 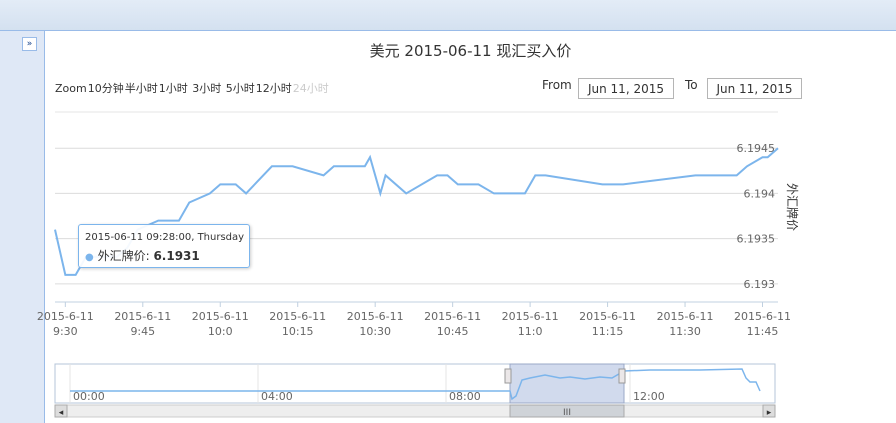 What do you see at coordinates (165, 237) in the screenshot?
I see `tooltip-date: 2015-06-11 09:28:00, Thursday` at bounding box center [165, 237].